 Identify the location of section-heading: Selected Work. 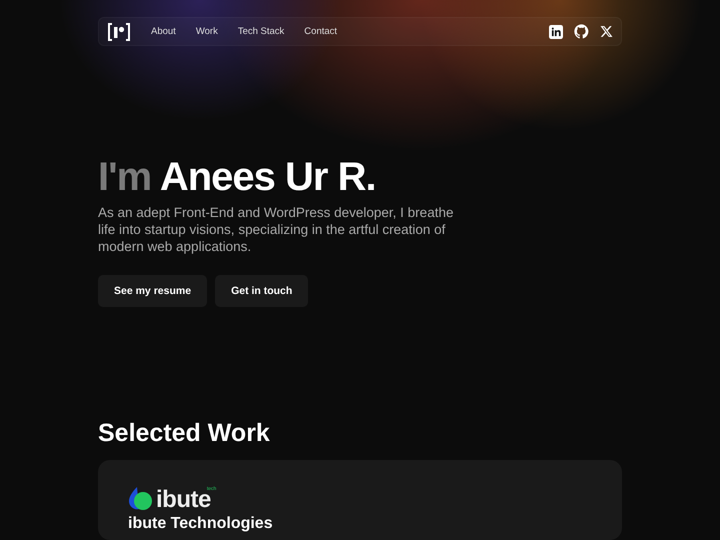
(184, 433).